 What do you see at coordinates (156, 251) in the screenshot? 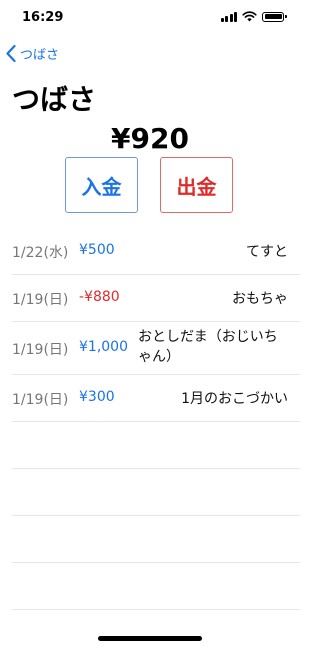
I see `transaction-row: 1/22(水) ¥500 てすと` at bounding box center [156, 251].